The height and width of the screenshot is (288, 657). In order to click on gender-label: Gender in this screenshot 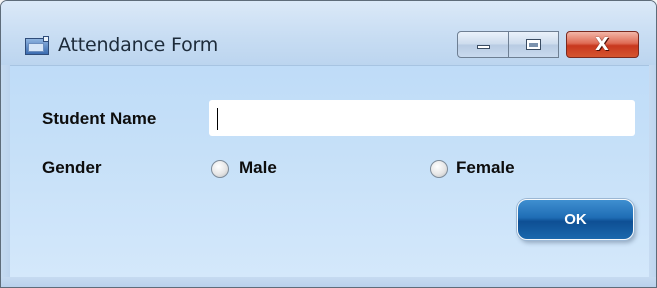, I will do `click(72, 167)`.